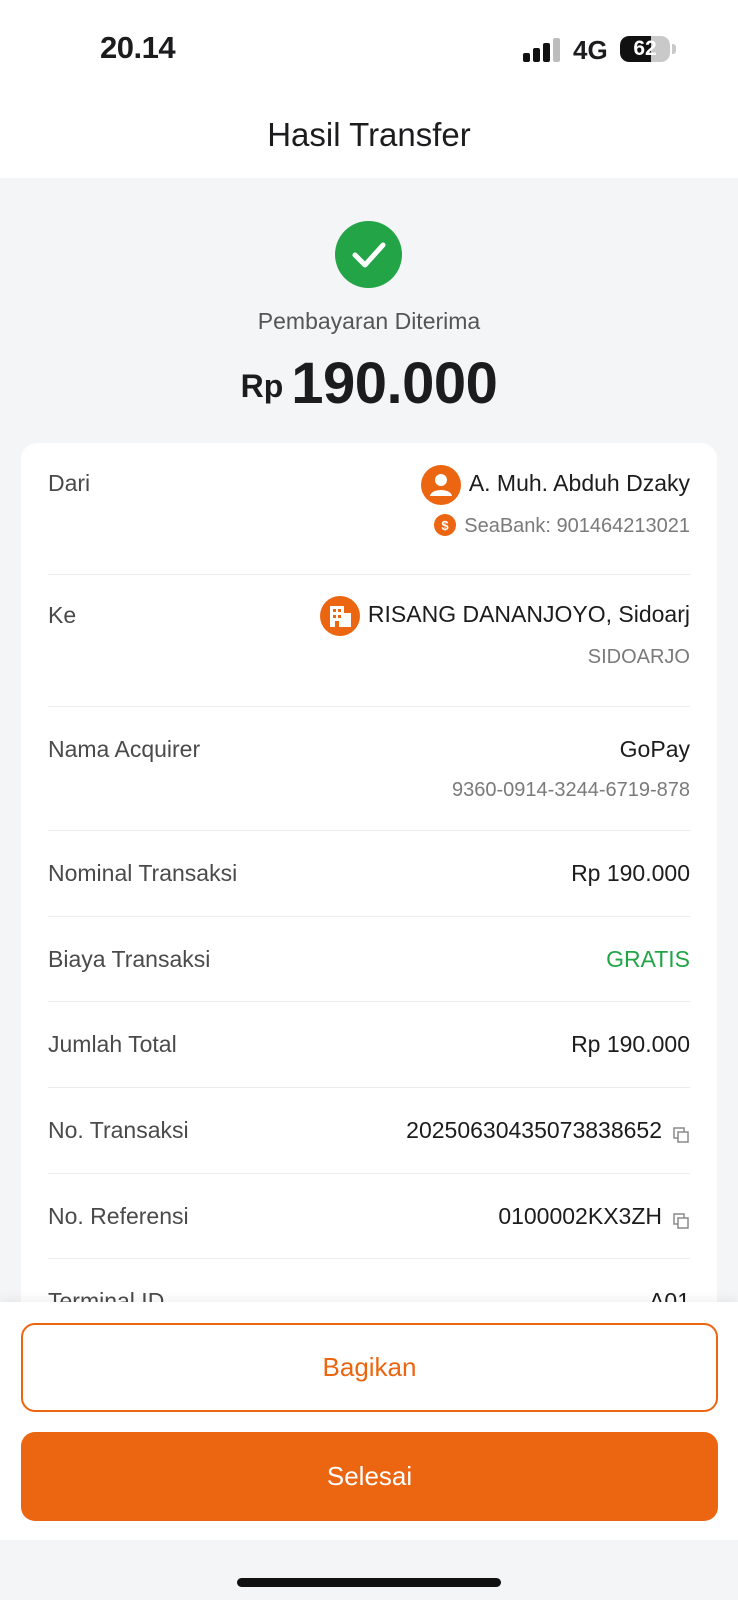 The image size is (738, 1600). What do you see at coordinates (369, 1421) in the screenshot?
I see `action-footer: Bagikan Selesai` at bounding box center [369, 1421].